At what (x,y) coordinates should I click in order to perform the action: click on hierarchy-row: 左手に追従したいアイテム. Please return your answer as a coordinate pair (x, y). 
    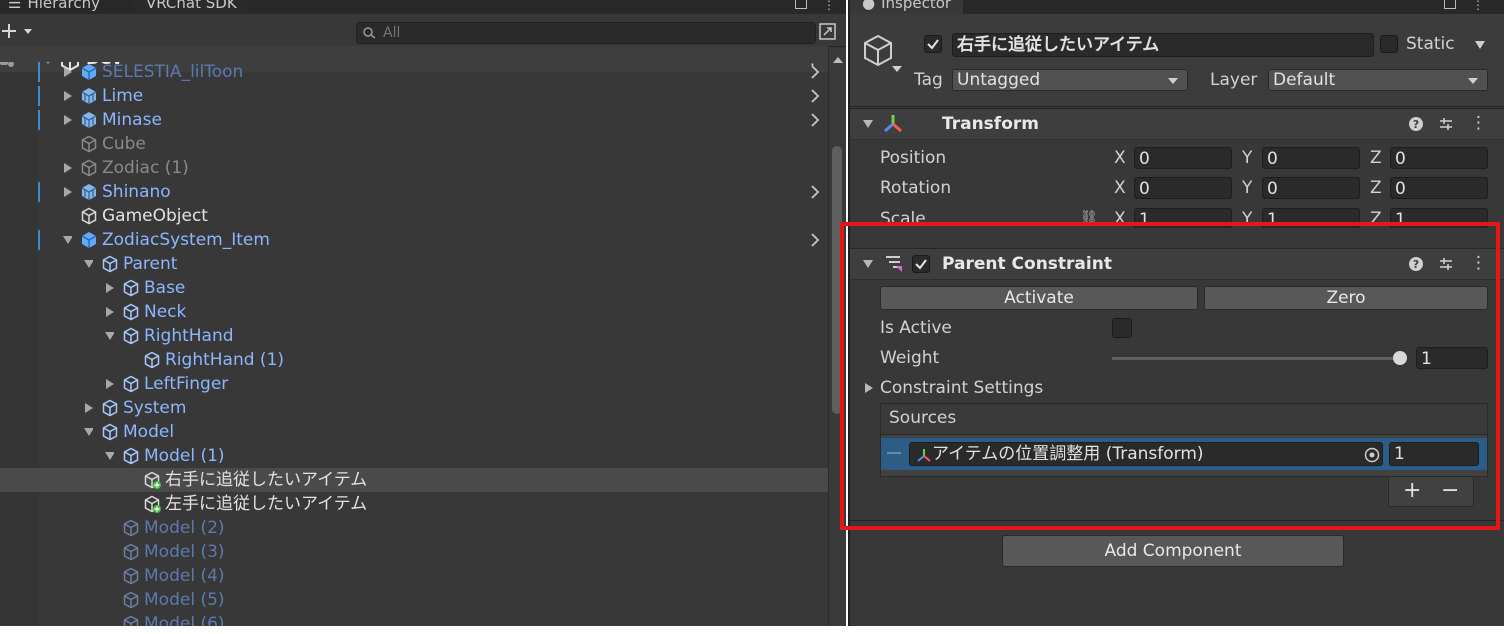
    Looking at the image, I should click on (414, 504).